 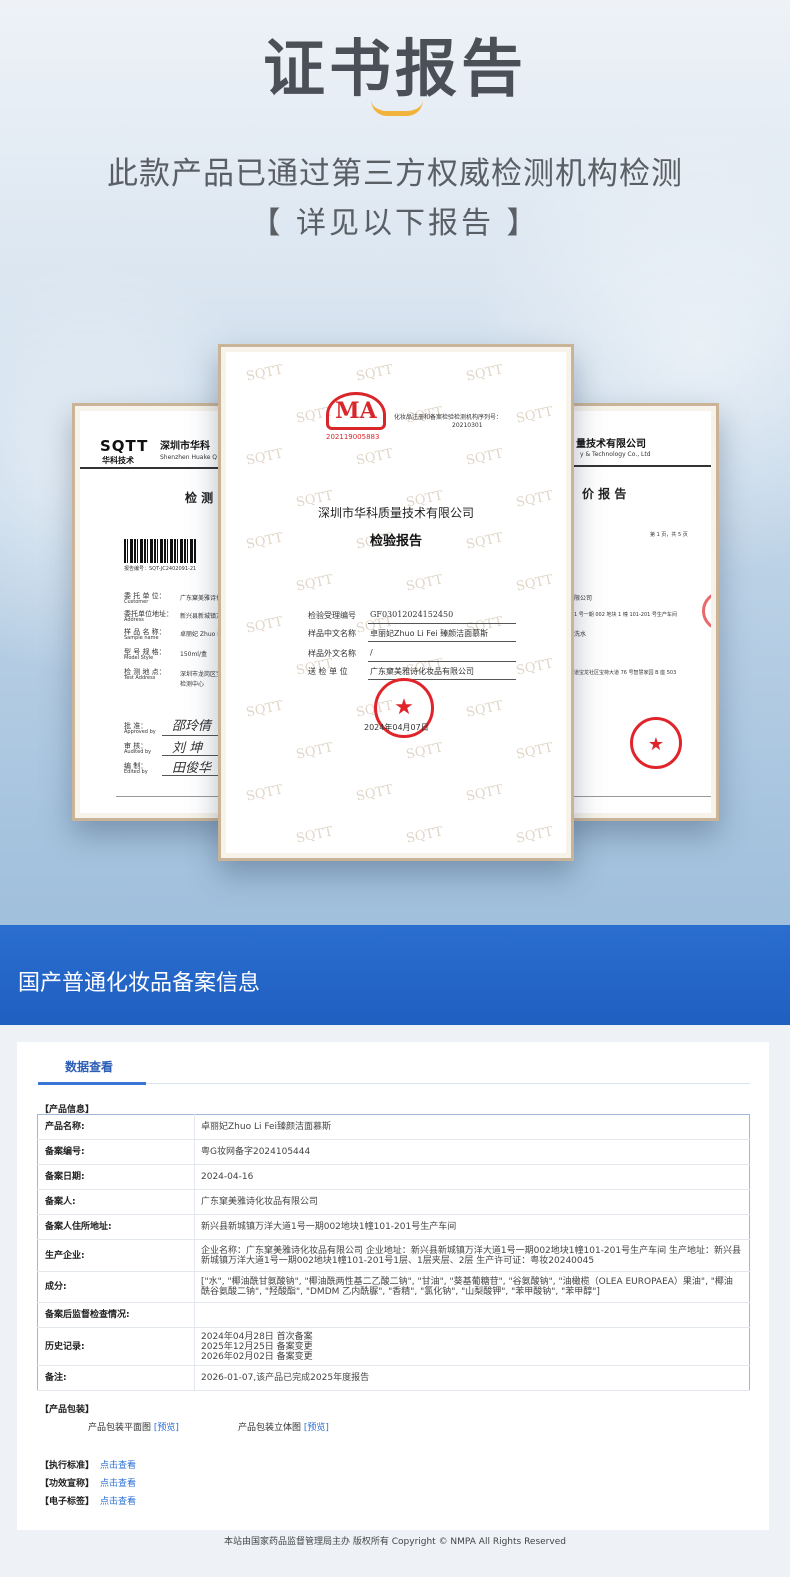 What do you see at coordinates (88, 1500) in the screenshot?
I see `e-label-row: 【电子标签】 点击查看` at bounding box center [88, 1500].